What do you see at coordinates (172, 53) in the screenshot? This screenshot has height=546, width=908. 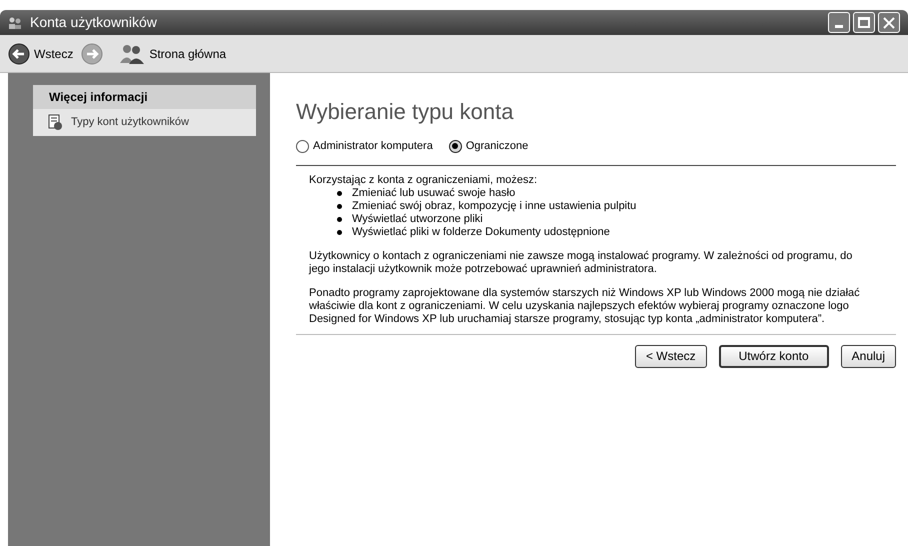 I see `home-button: Strona główna` at bounding box center [172, 53].